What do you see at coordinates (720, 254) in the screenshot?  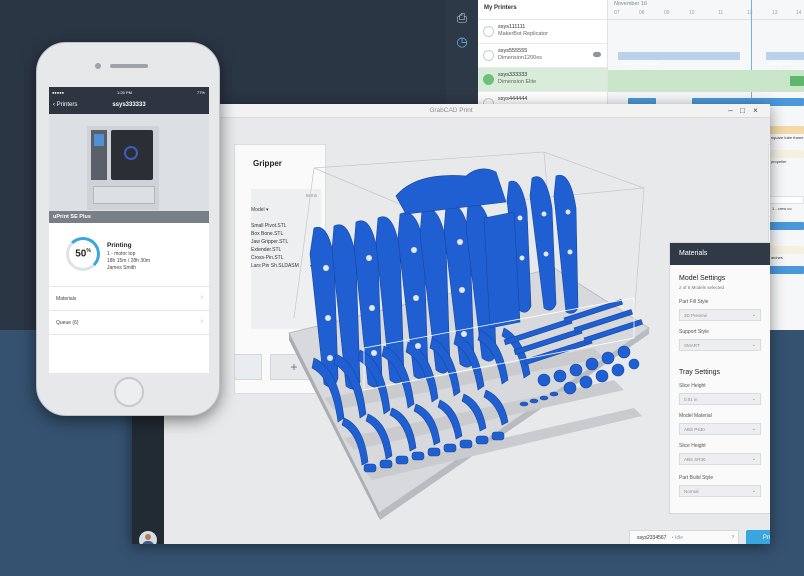 I see `materials-header: Materials` at bounding box center [720, 254].